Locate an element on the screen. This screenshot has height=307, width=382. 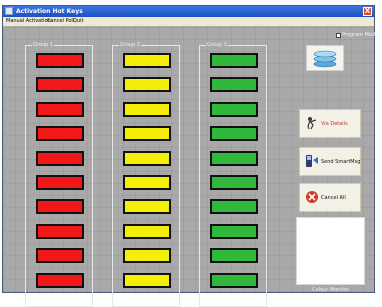
title-bar: Activation Hot Keys X is located at coordinates (188, 11).